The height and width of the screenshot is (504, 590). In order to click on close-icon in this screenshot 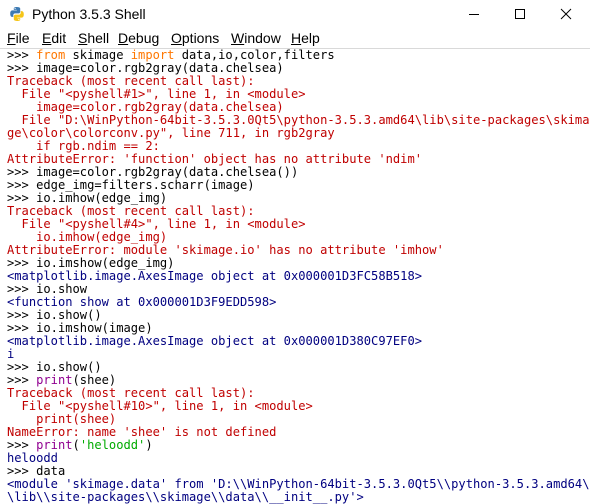, I will do `click(566, 14)`.